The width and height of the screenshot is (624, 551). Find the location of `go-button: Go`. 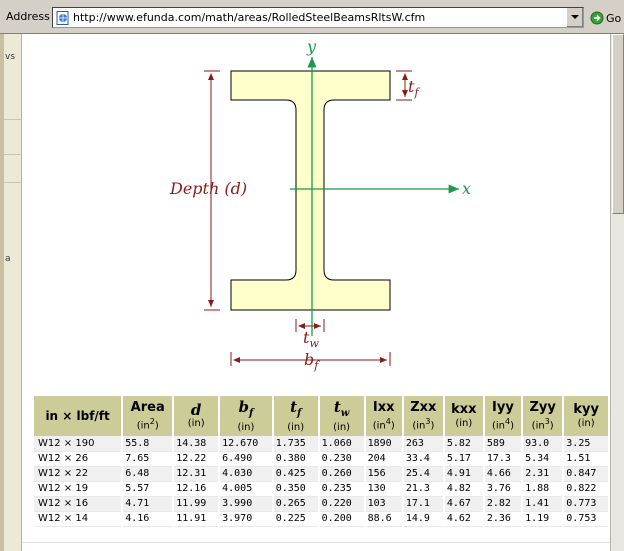

go-button: Go is located at coordinates (607, 18).